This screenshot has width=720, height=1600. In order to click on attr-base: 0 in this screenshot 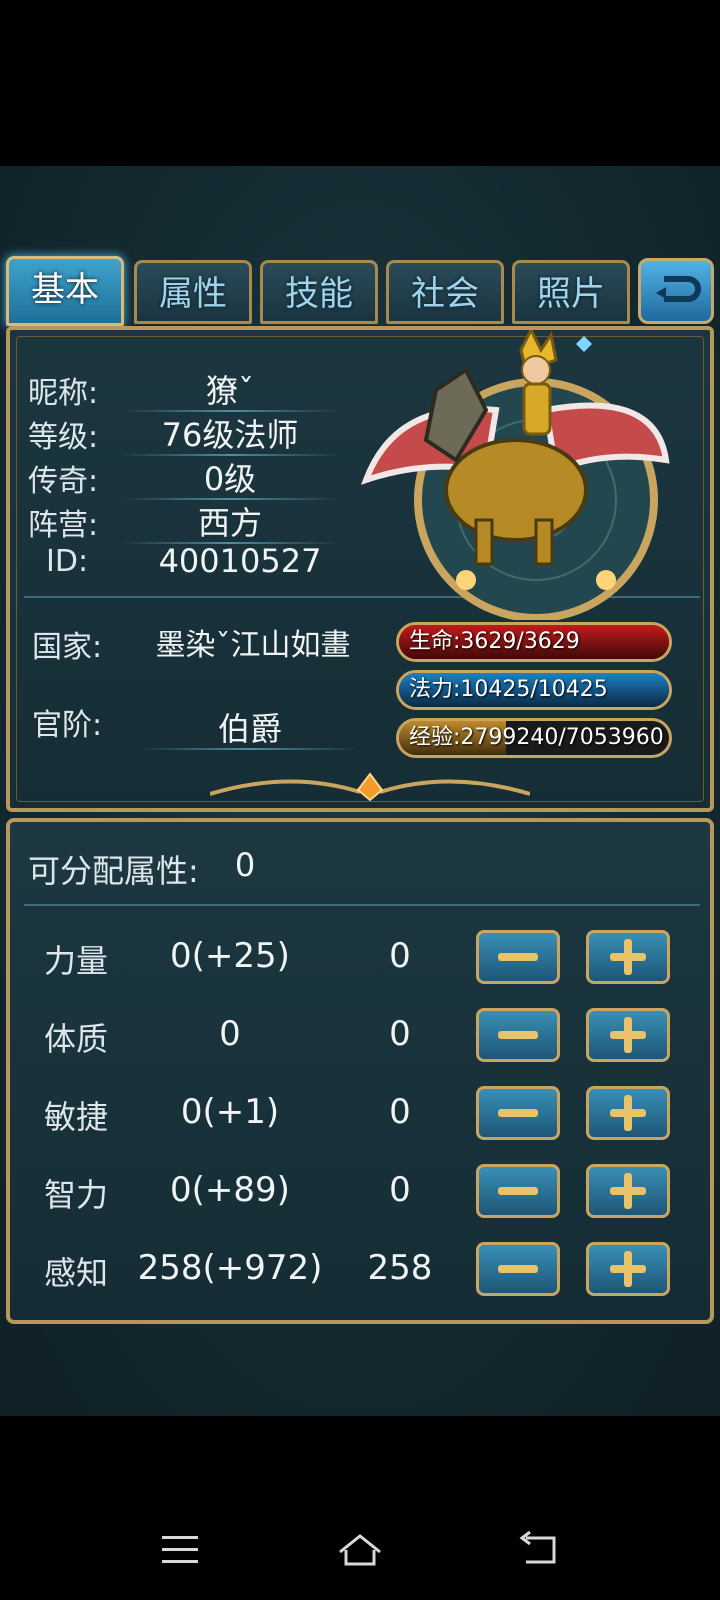, I will do `click(230, 1034)`.